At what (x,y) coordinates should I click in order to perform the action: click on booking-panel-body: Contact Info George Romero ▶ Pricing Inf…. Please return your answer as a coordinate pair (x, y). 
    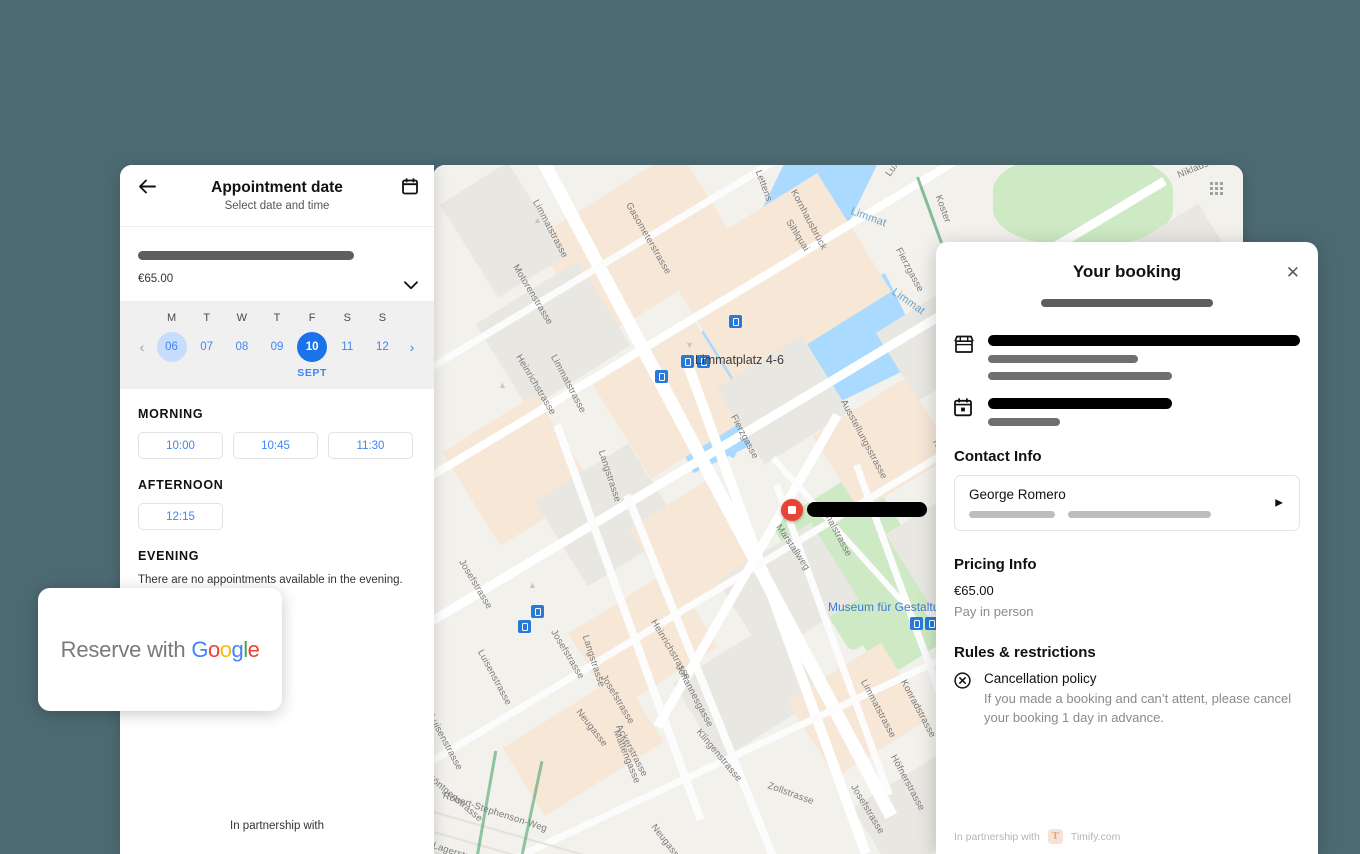
    Looking at the image, I should click on (1127, 517).